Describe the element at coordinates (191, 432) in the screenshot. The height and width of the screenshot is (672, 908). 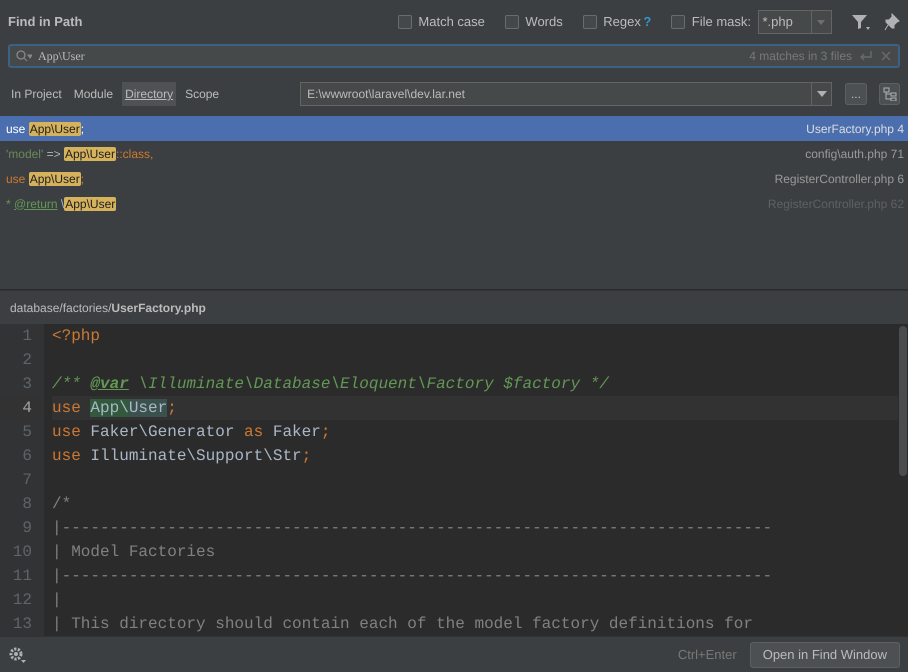
I see `code-line: use Faker\Generator as Faker;` at that location.